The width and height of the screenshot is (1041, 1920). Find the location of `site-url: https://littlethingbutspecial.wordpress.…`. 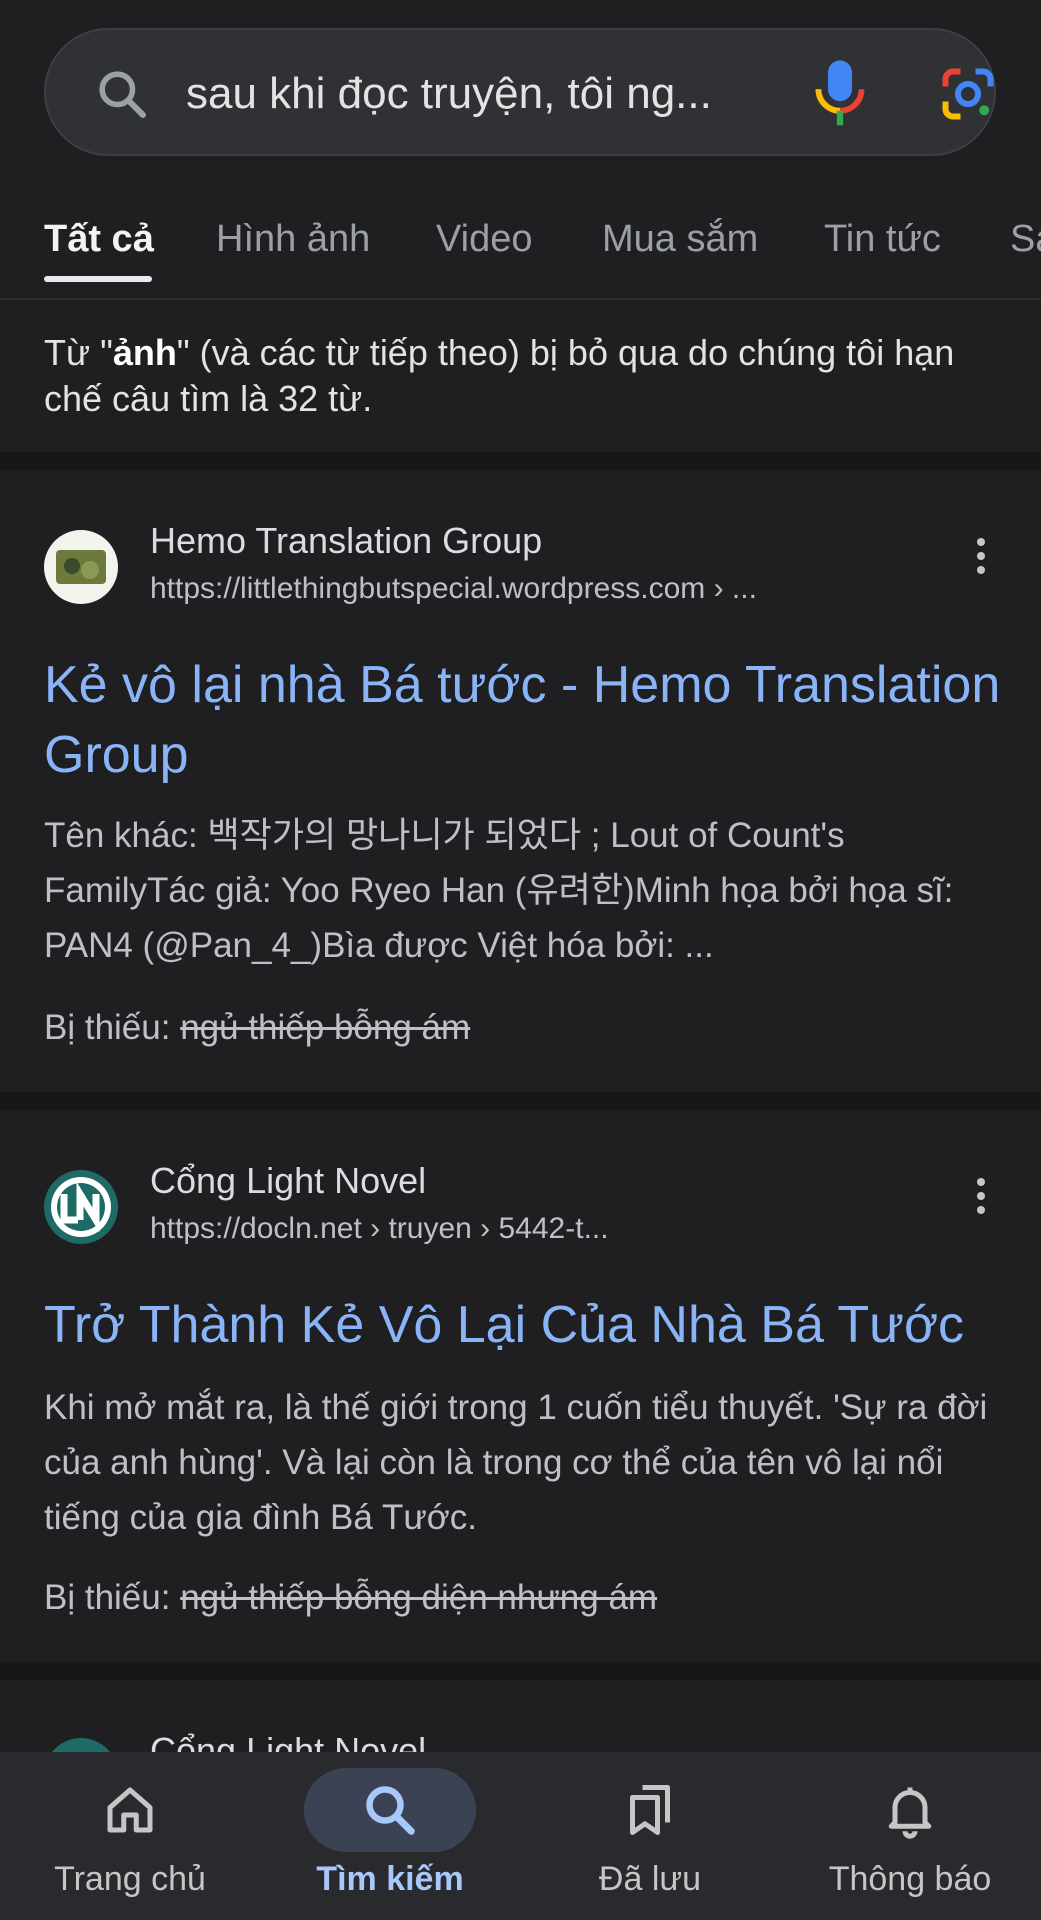

site-url: https://littlethingbutspecial.wordpress.… is located at coordinates (453, 589).